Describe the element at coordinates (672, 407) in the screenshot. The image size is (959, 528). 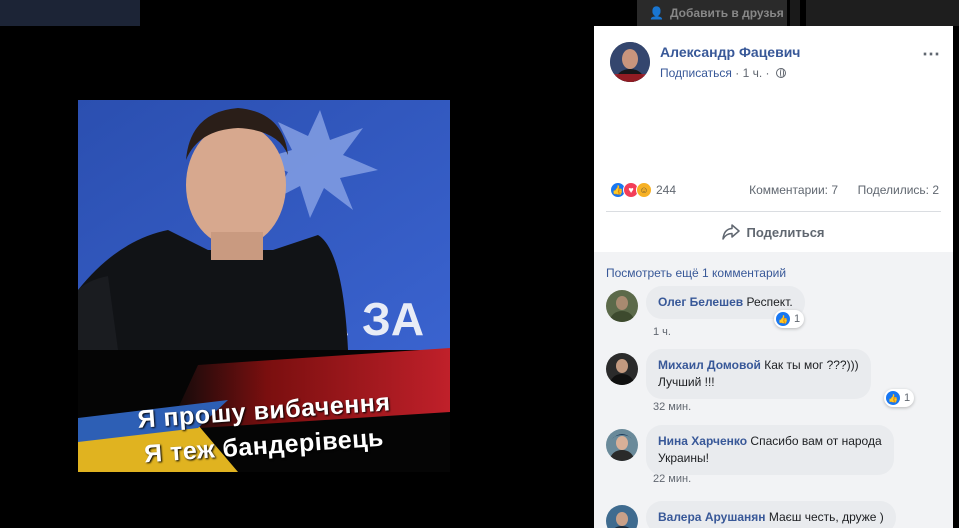
I see `comment-time: 32 мин.` at that location.